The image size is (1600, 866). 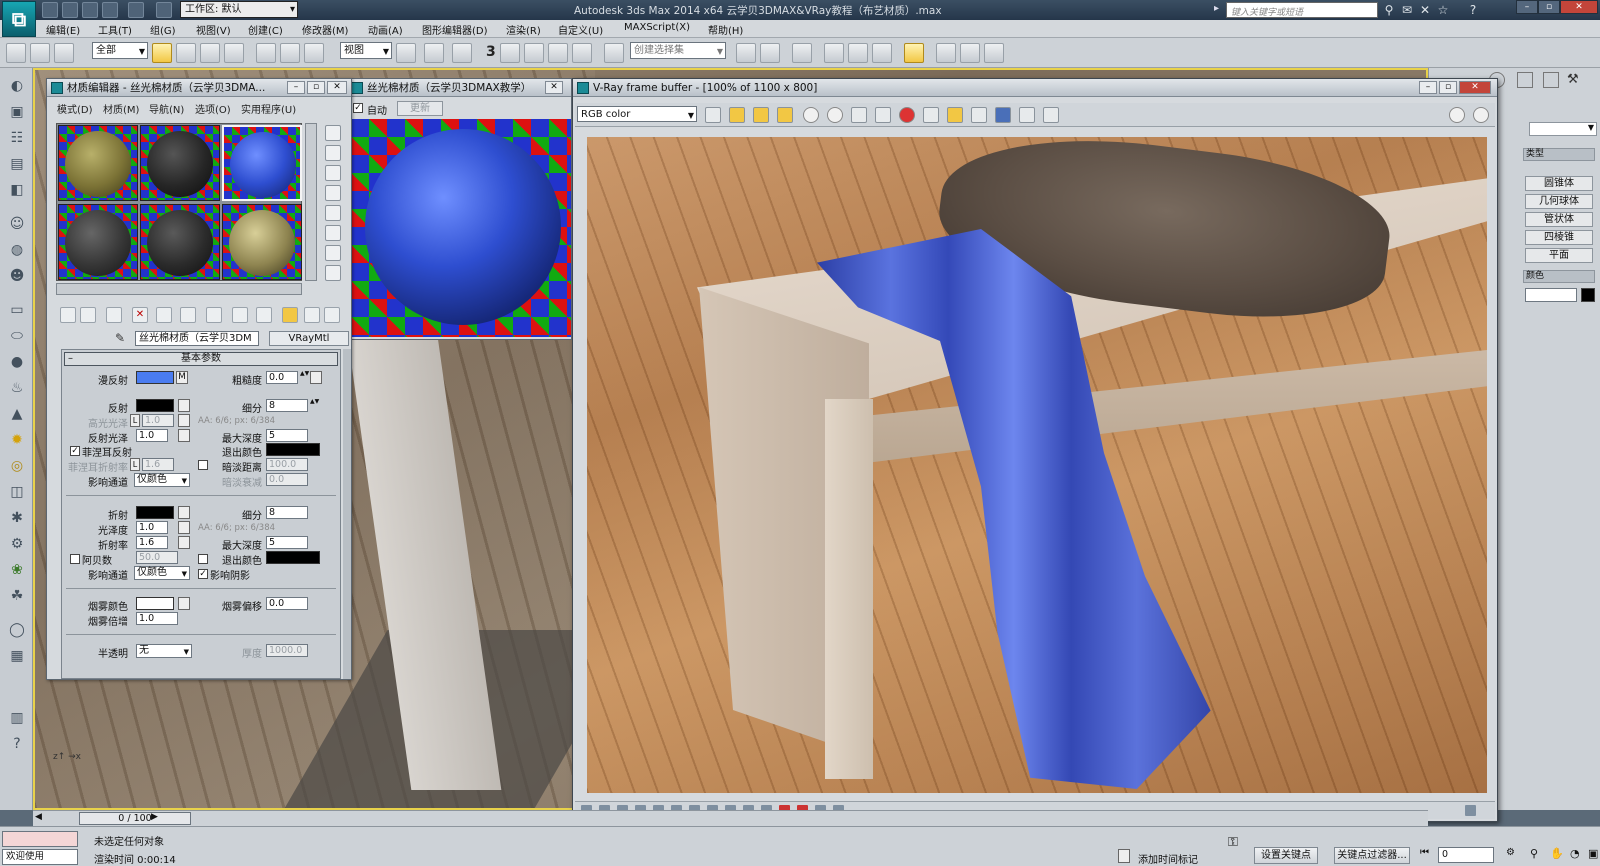 What do you see at coordinates (358, 108) in the screenshot?
I see `auto-update-checkbox: ✓` at bounding box center [358, 108].